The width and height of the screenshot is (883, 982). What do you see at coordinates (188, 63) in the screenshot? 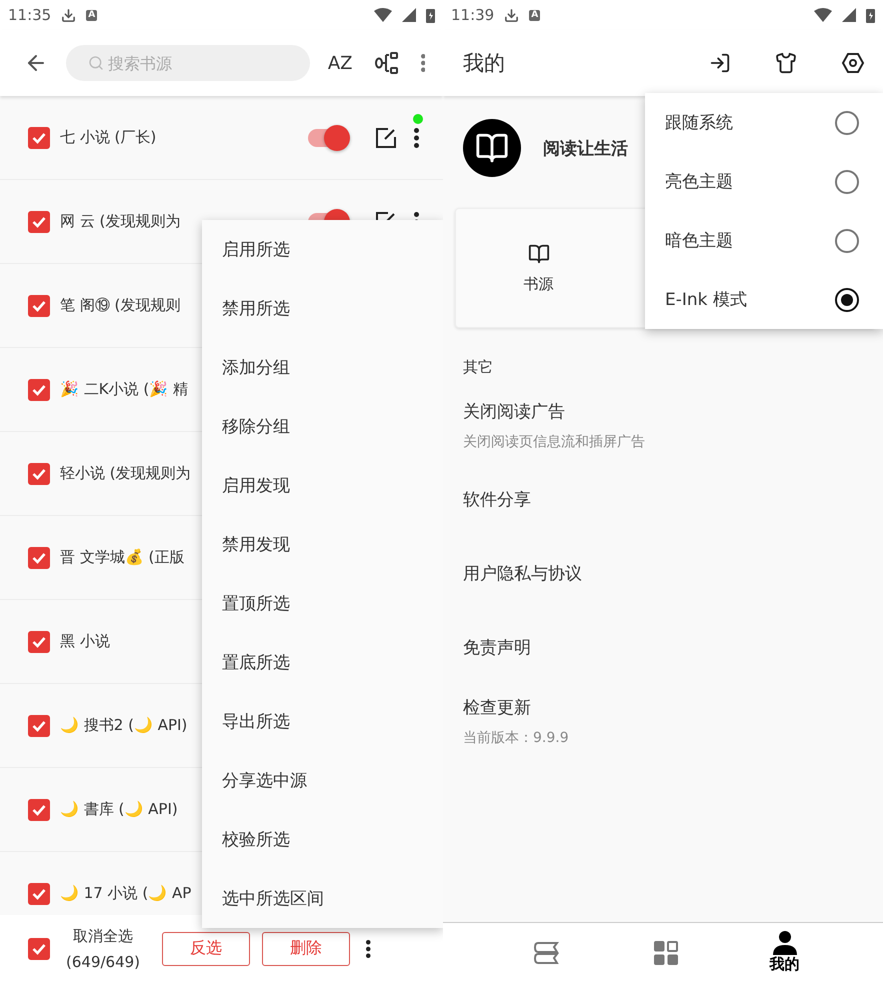
I see `search-field: 搜索书源` at bounding box center [188, 63].